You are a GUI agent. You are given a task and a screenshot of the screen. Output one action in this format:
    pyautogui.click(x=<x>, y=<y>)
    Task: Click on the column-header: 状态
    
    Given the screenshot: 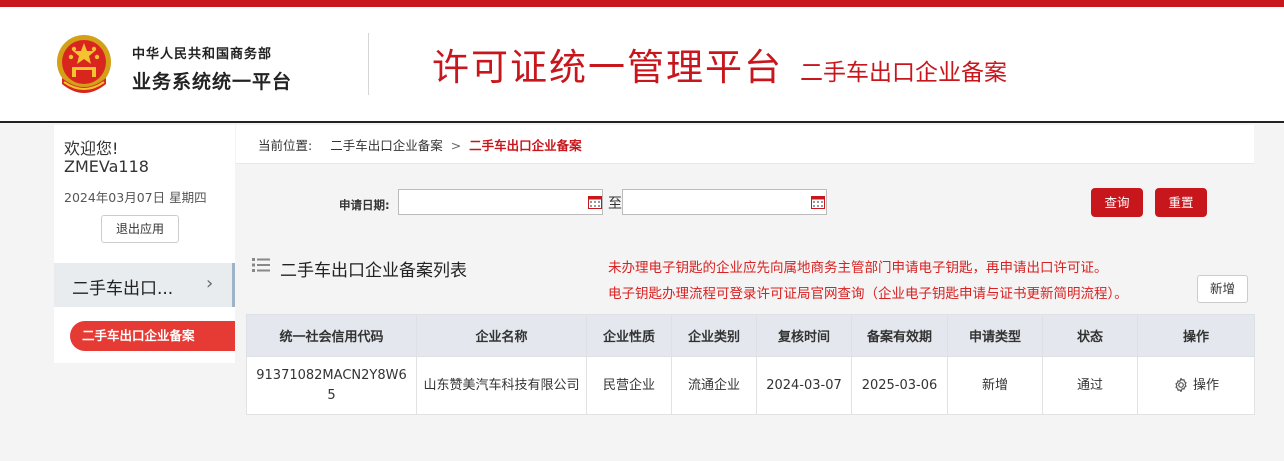 What is the action you would take?
    pyautogui.click(x=1090, y=335)
    